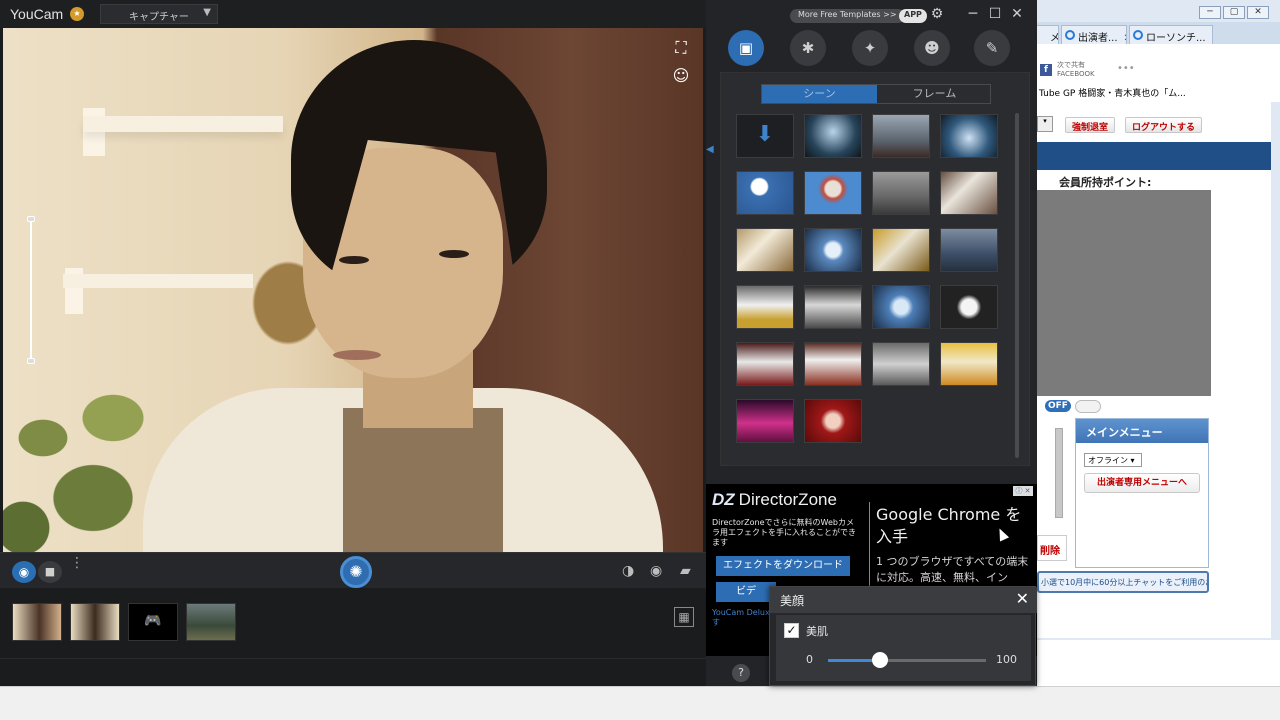 The image size is (1280, 720). Describe the element at coordinates (1164, 125) in the screenshot. I see `logout-button: ログアウトする` at that location.